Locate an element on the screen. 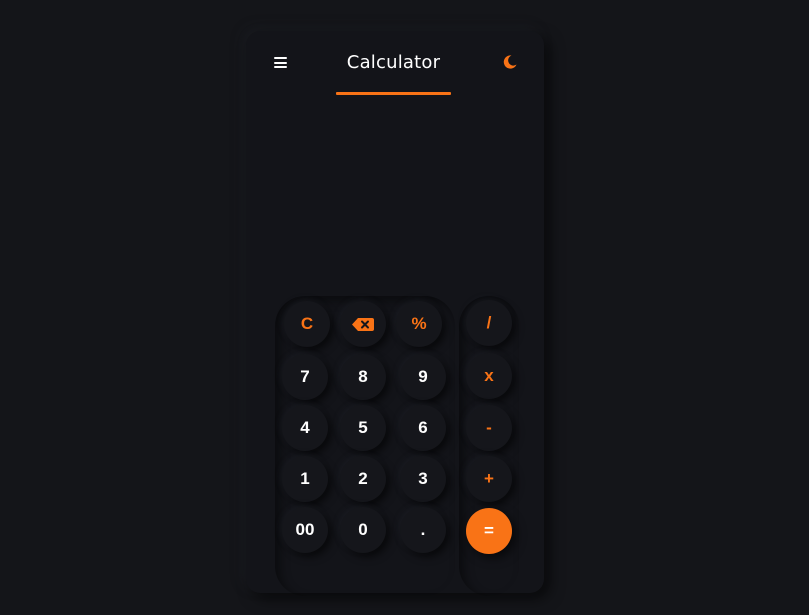 The width and height of the screenshot is (809, 615). percent-button: % is located at coordinates (419, 324).